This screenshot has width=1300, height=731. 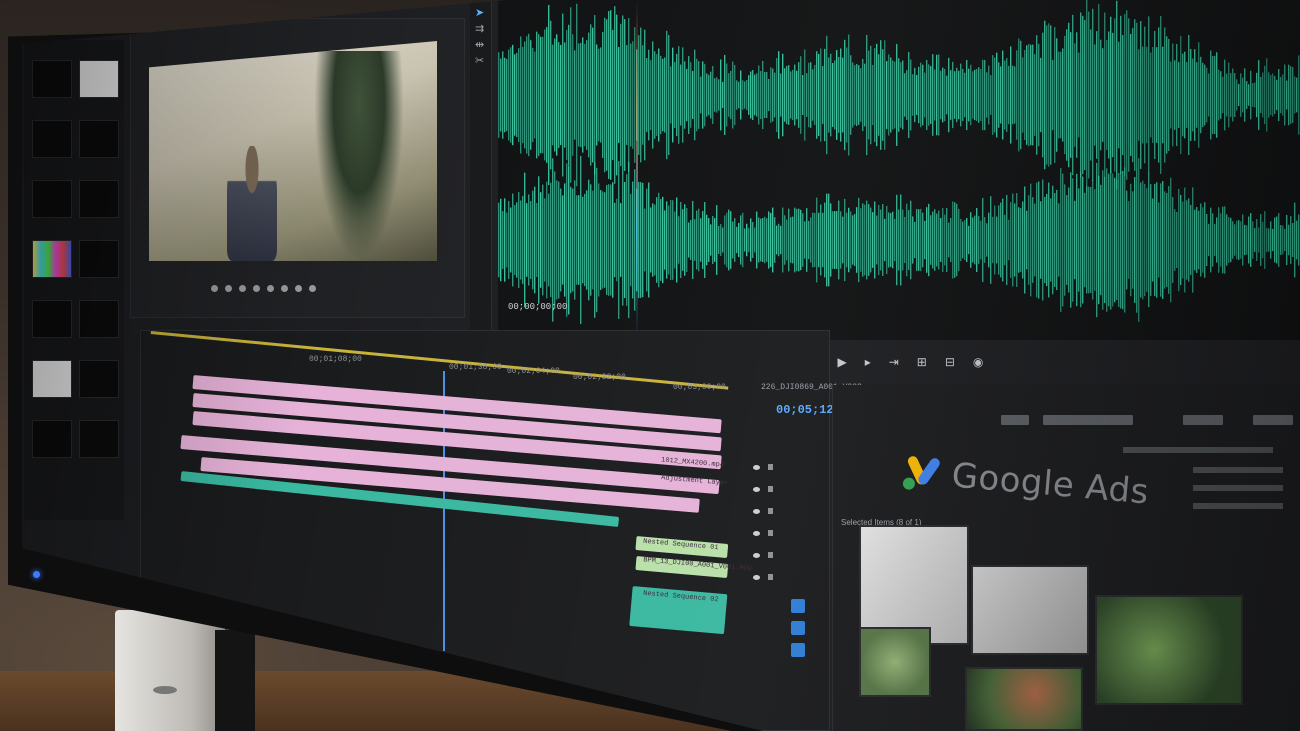 I want to click on selection-tool-icon: ➤, so click(x=479, y=12).